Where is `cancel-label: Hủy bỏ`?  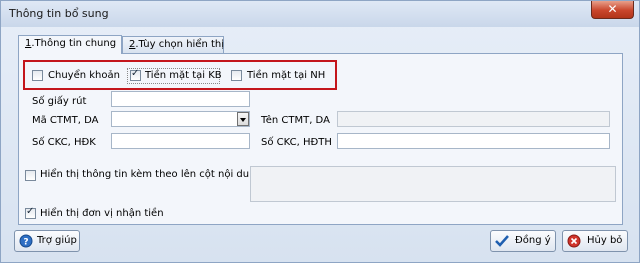
cancel-label: Hủy bỏ is located at coordinates (605, 240).